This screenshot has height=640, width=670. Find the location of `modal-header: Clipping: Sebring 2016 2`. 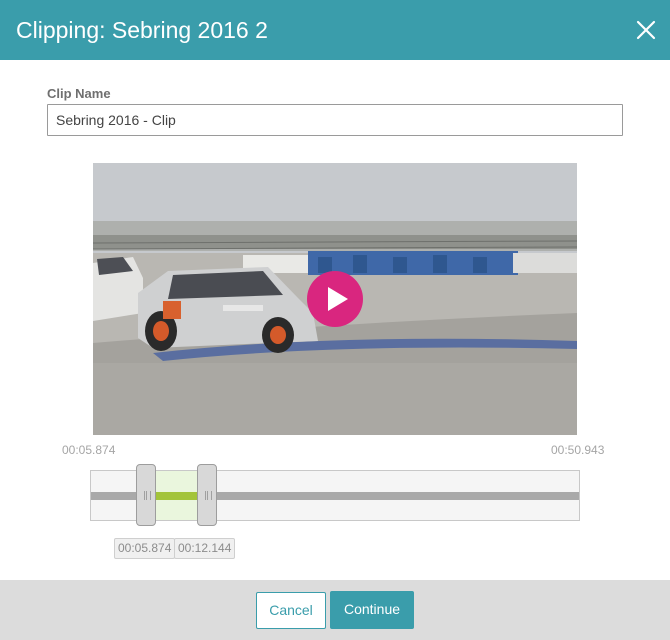

modal-header: Clipping: Sebring 2016 2 is located at coordinates (335, 30).